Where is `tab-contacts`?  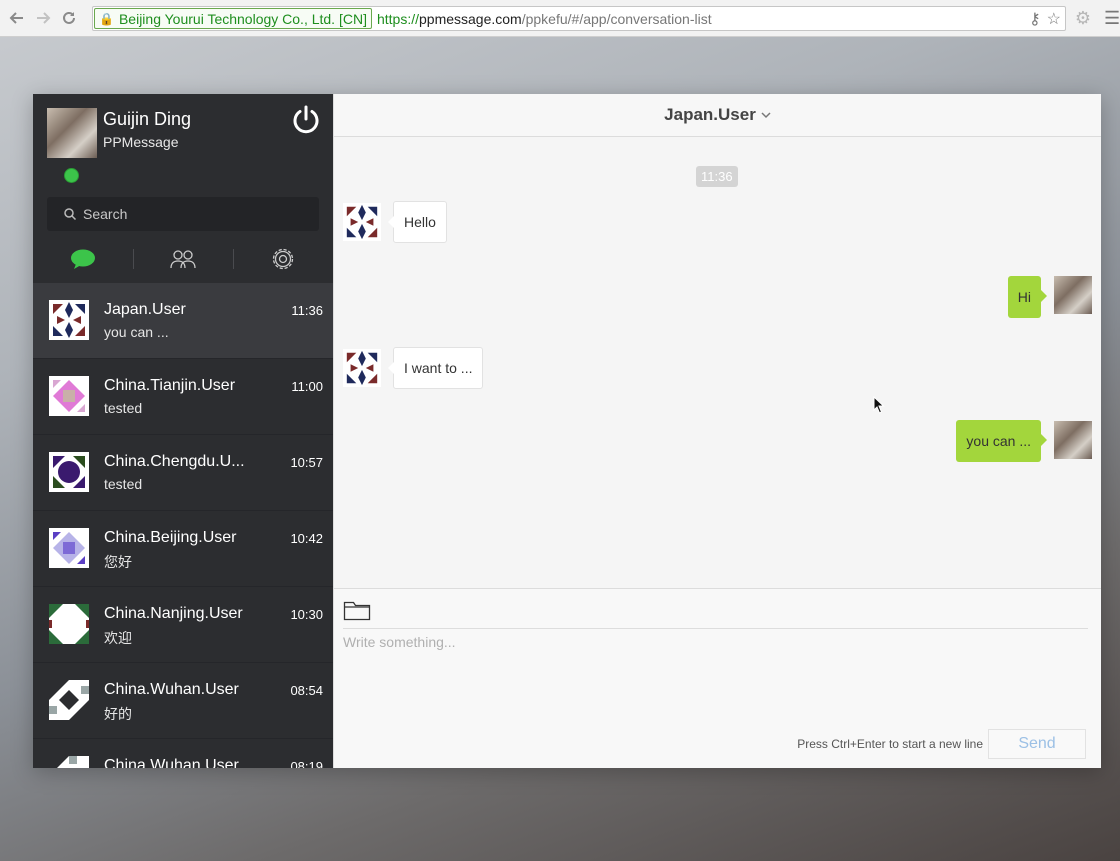
tab-contacts is located at coordinates (183, 259).